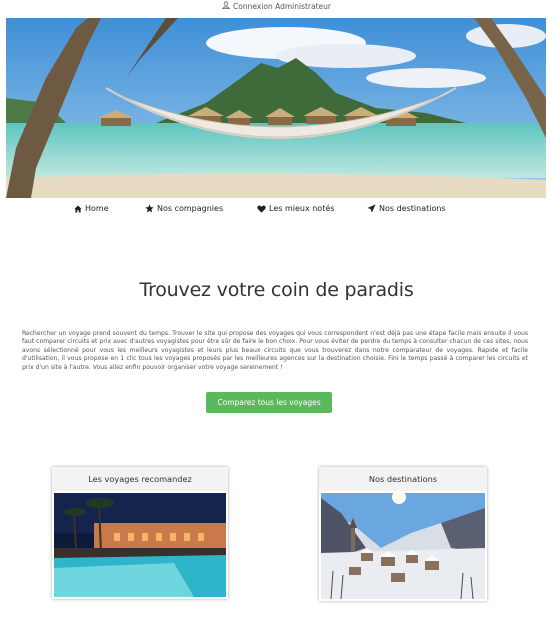 This screenshot has height=634, width=553. What do you see at coordinates (190, 208) in the screenshot?
I see `nav-item-label: Nos compagnies` at bounding box center [190, 208].